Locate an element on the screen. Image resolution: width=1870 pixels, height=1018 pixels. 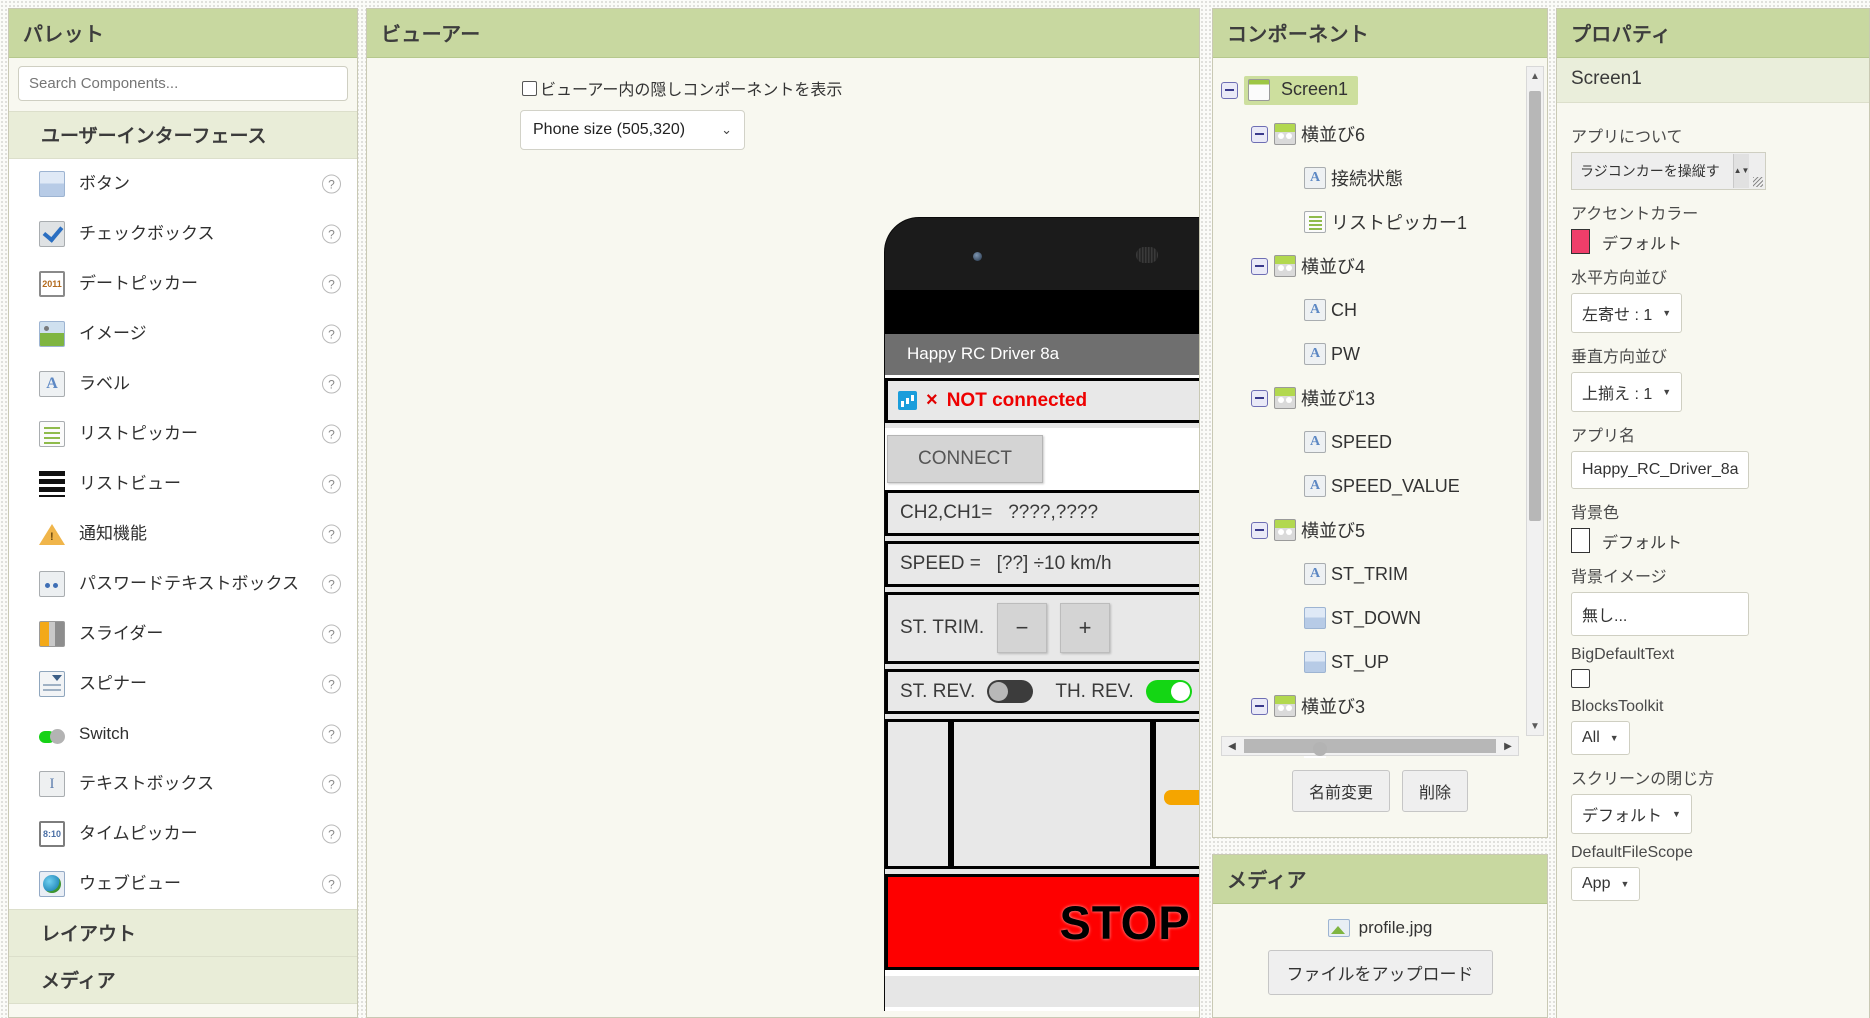
palette-item-14: 8:10 タイムピッカー? is located at coordinates (183, 834).